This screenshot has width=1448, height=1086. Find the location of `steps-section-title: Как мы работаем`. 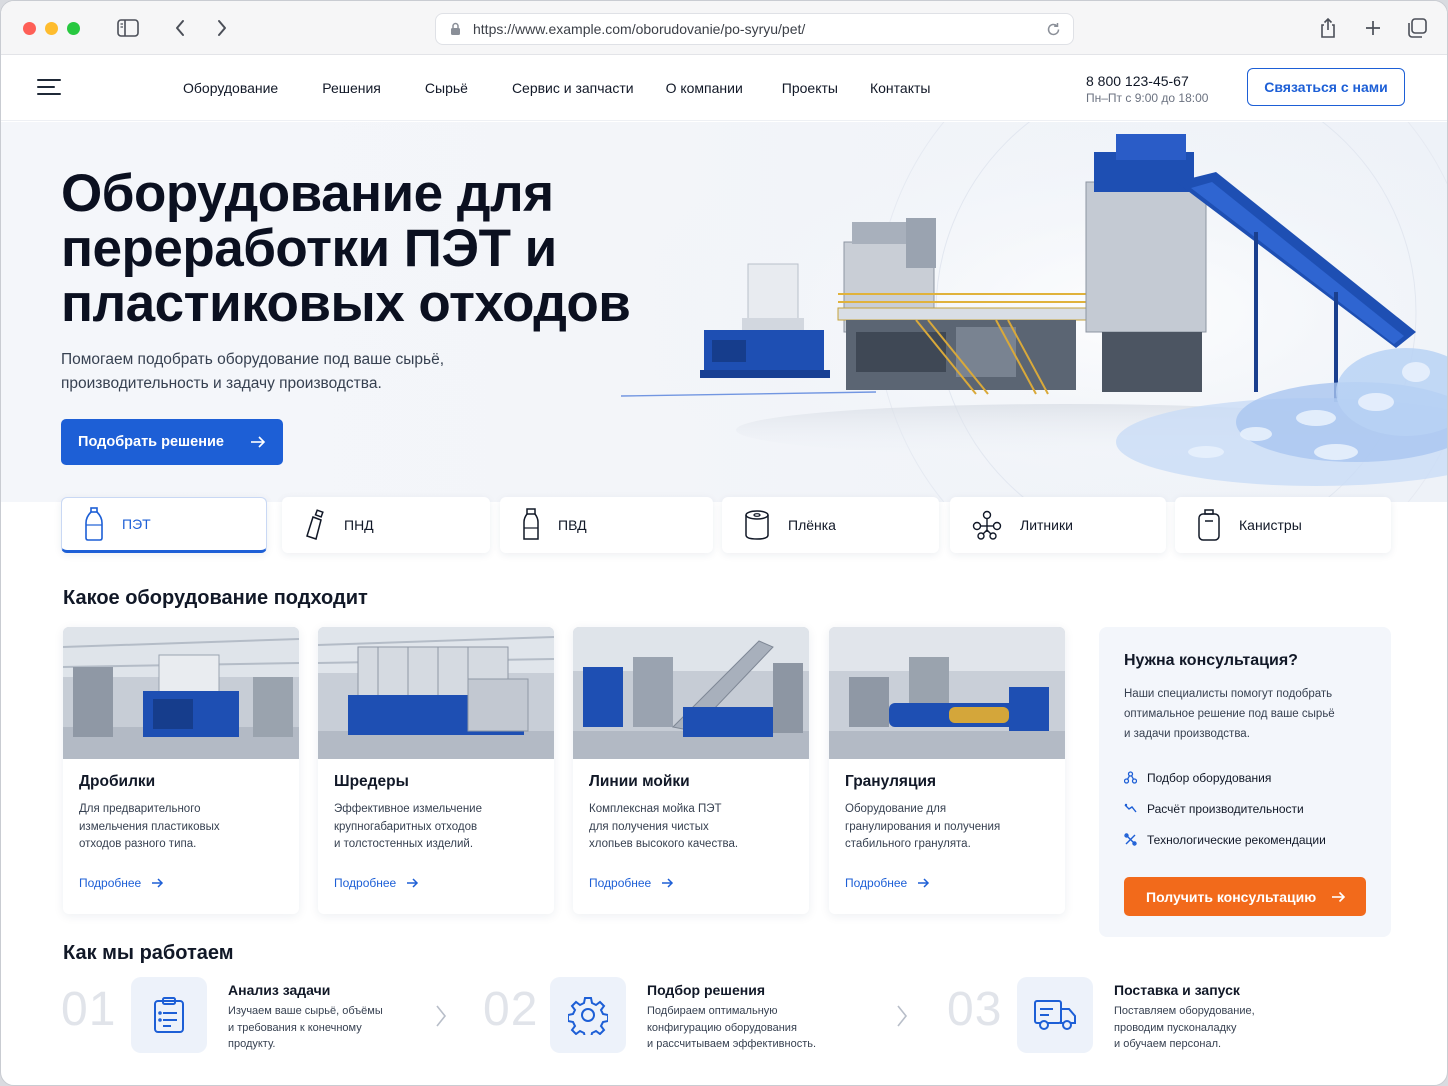

steps-section-title: Как мы работаем is located at coordinates (148, 953).